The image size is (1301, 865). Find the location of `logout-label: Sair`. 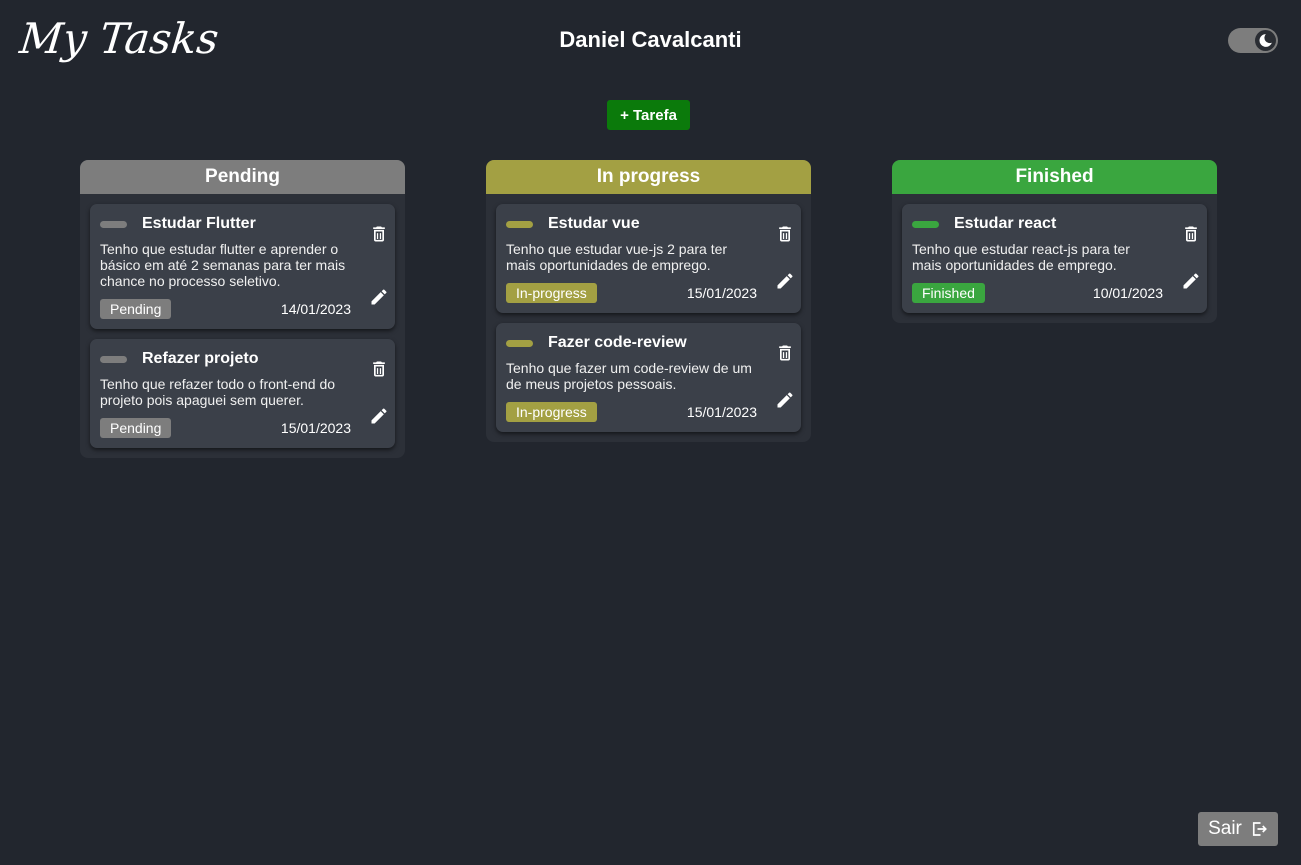

logout-label: Sair is located at coordinates (1225, 828).